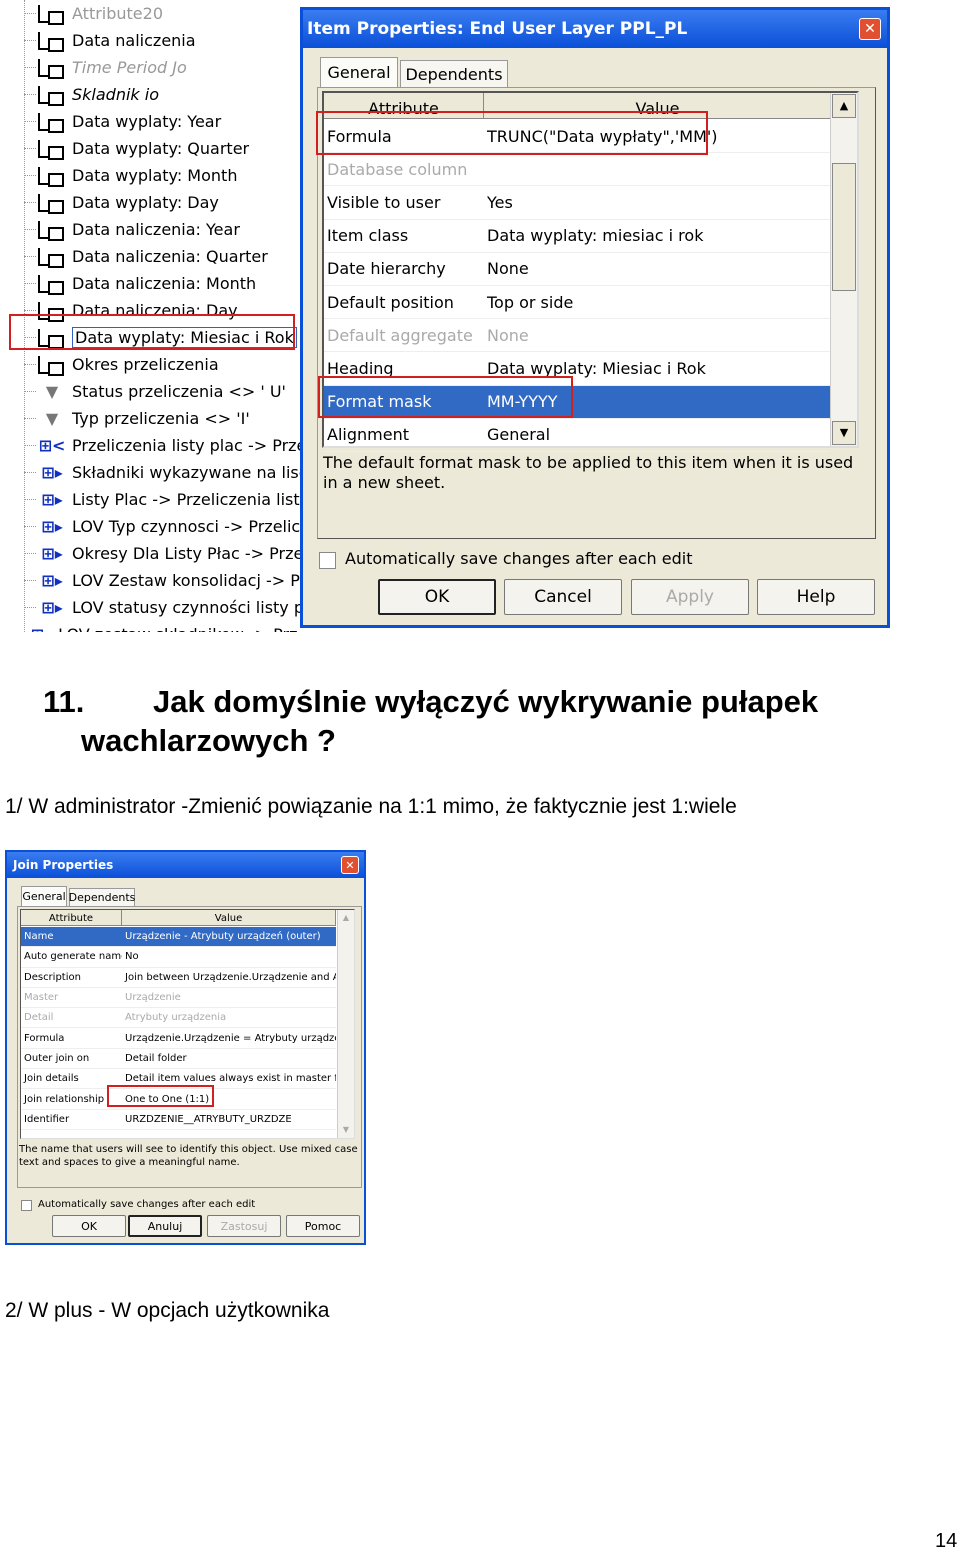 The image size is (960, 1553). I want to click on cancel-button: Anuluj, so click(165, 1226).